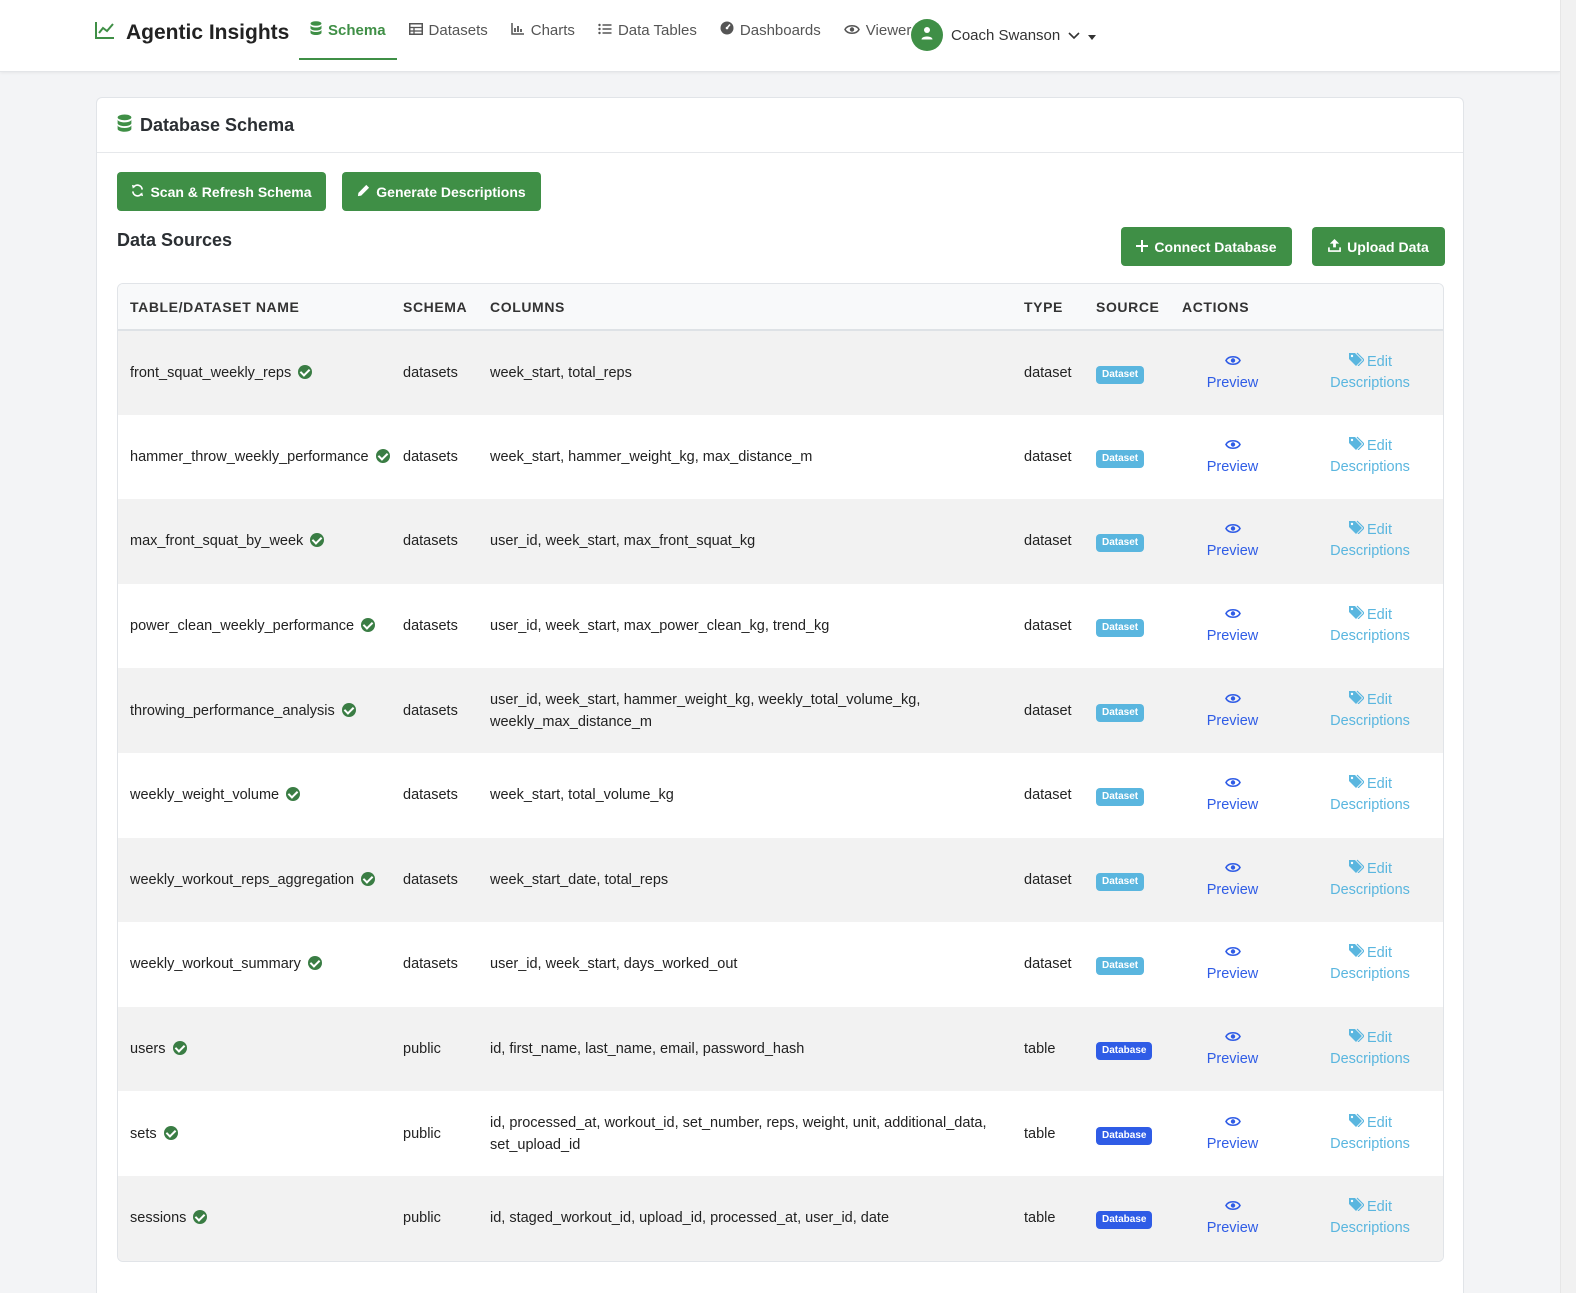  What do you see at coordinates (158, 1218) in the screenshot?
I see `table-name: sessions` at bounding box center [158, 1218].